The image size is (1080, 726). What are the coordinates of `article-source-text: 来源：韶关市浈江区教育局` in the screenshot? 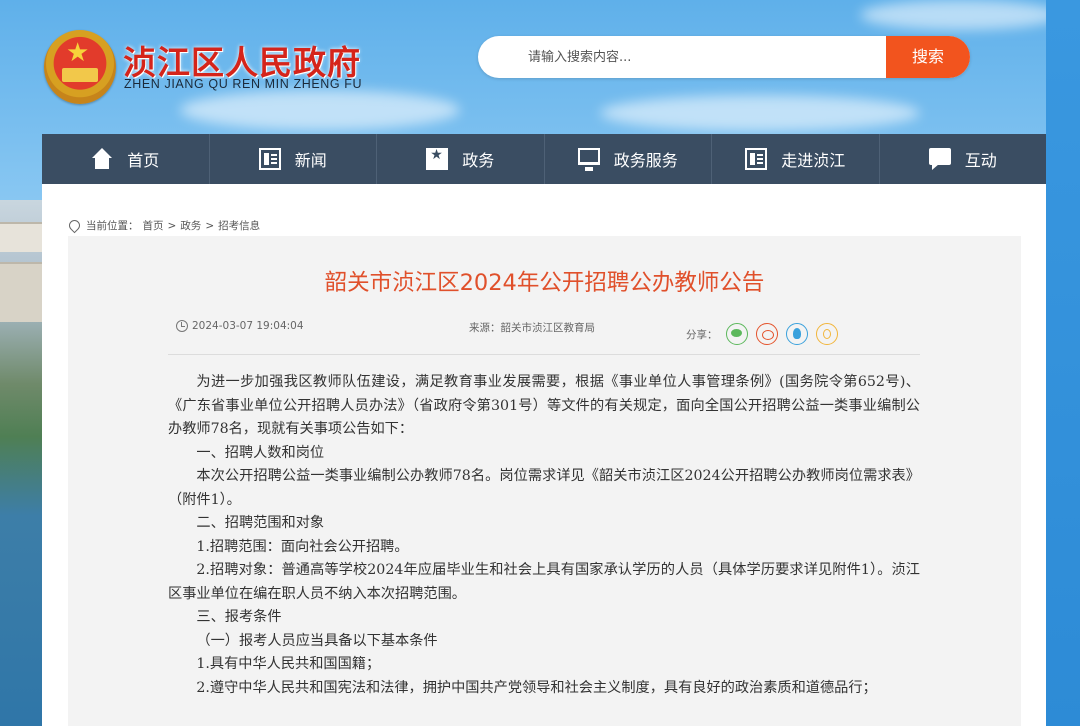 It's located at (532, 328).